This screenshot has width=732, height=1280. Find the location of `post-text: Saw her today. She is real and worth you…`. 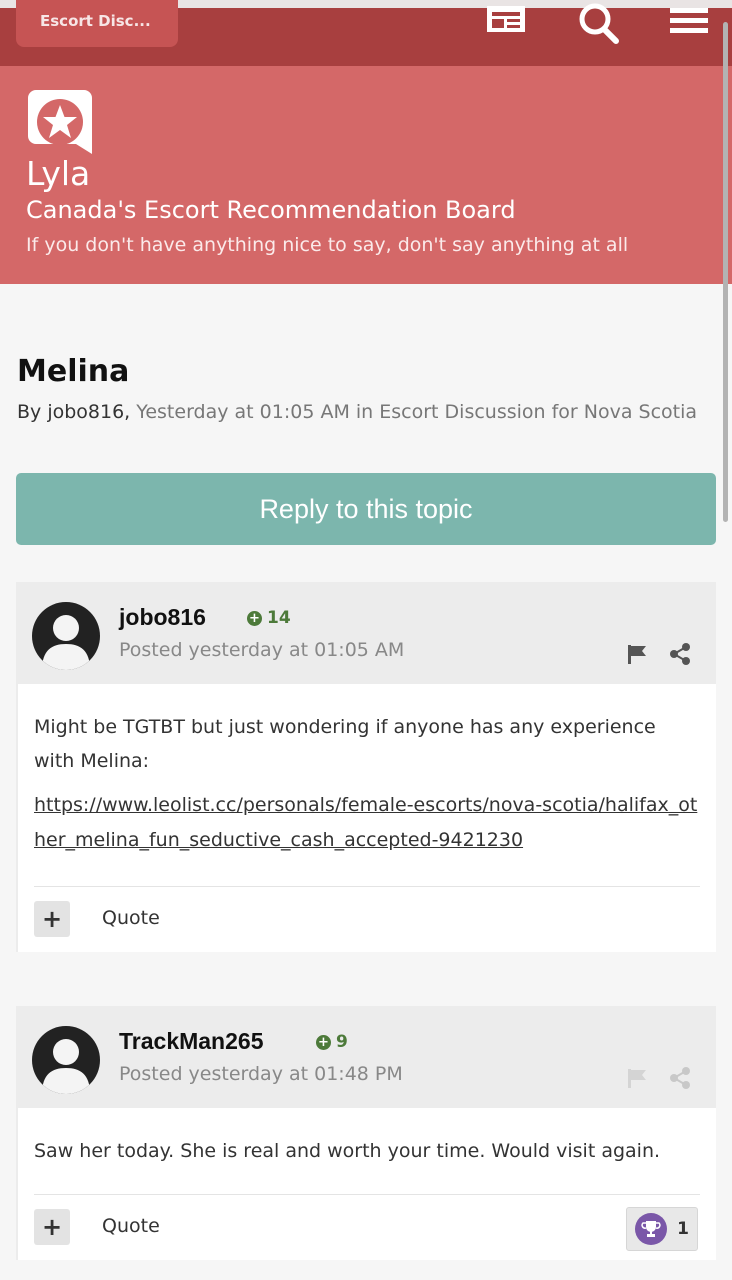

post-text: Saw her today. She is real and worth you… is located at coordinates (347, 1151).